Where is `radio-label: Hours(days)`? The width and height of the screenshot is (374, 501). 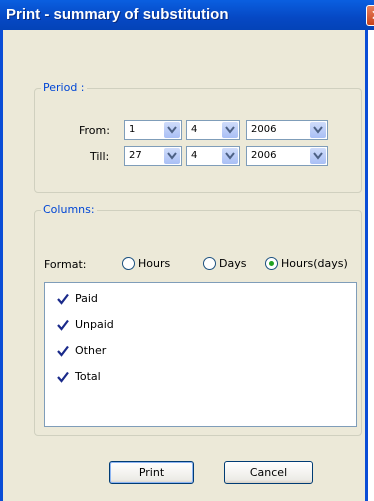 radio-label: Hours(days) is located at coordinates (314, 263).